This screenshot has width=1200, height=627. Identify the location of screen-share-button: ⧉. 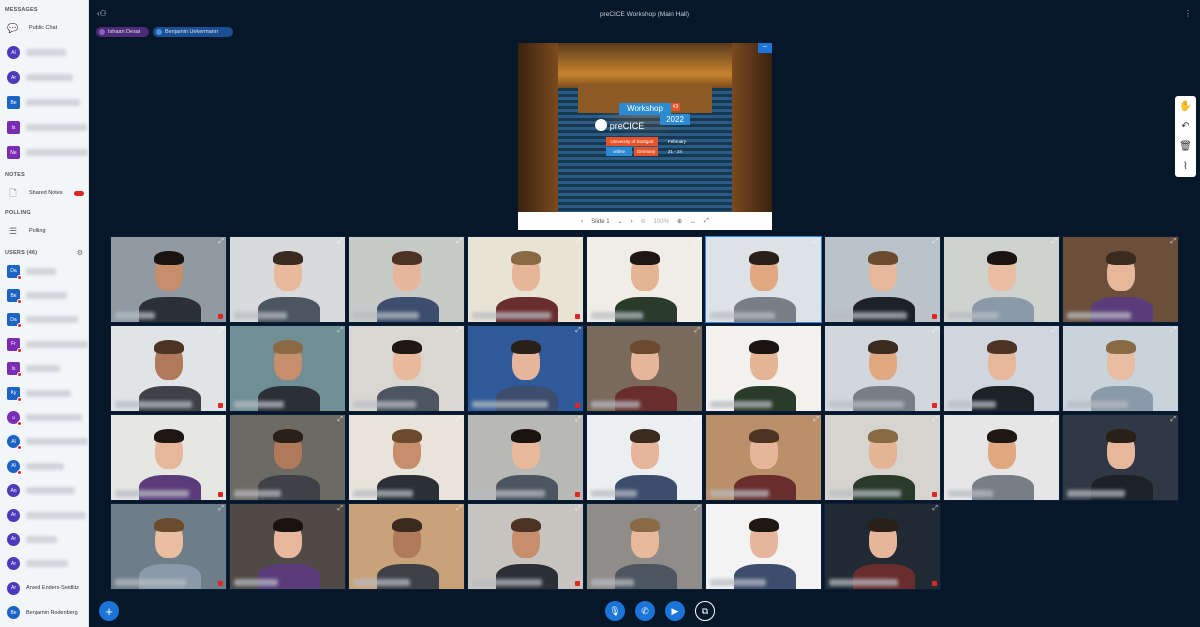
(705, 611).